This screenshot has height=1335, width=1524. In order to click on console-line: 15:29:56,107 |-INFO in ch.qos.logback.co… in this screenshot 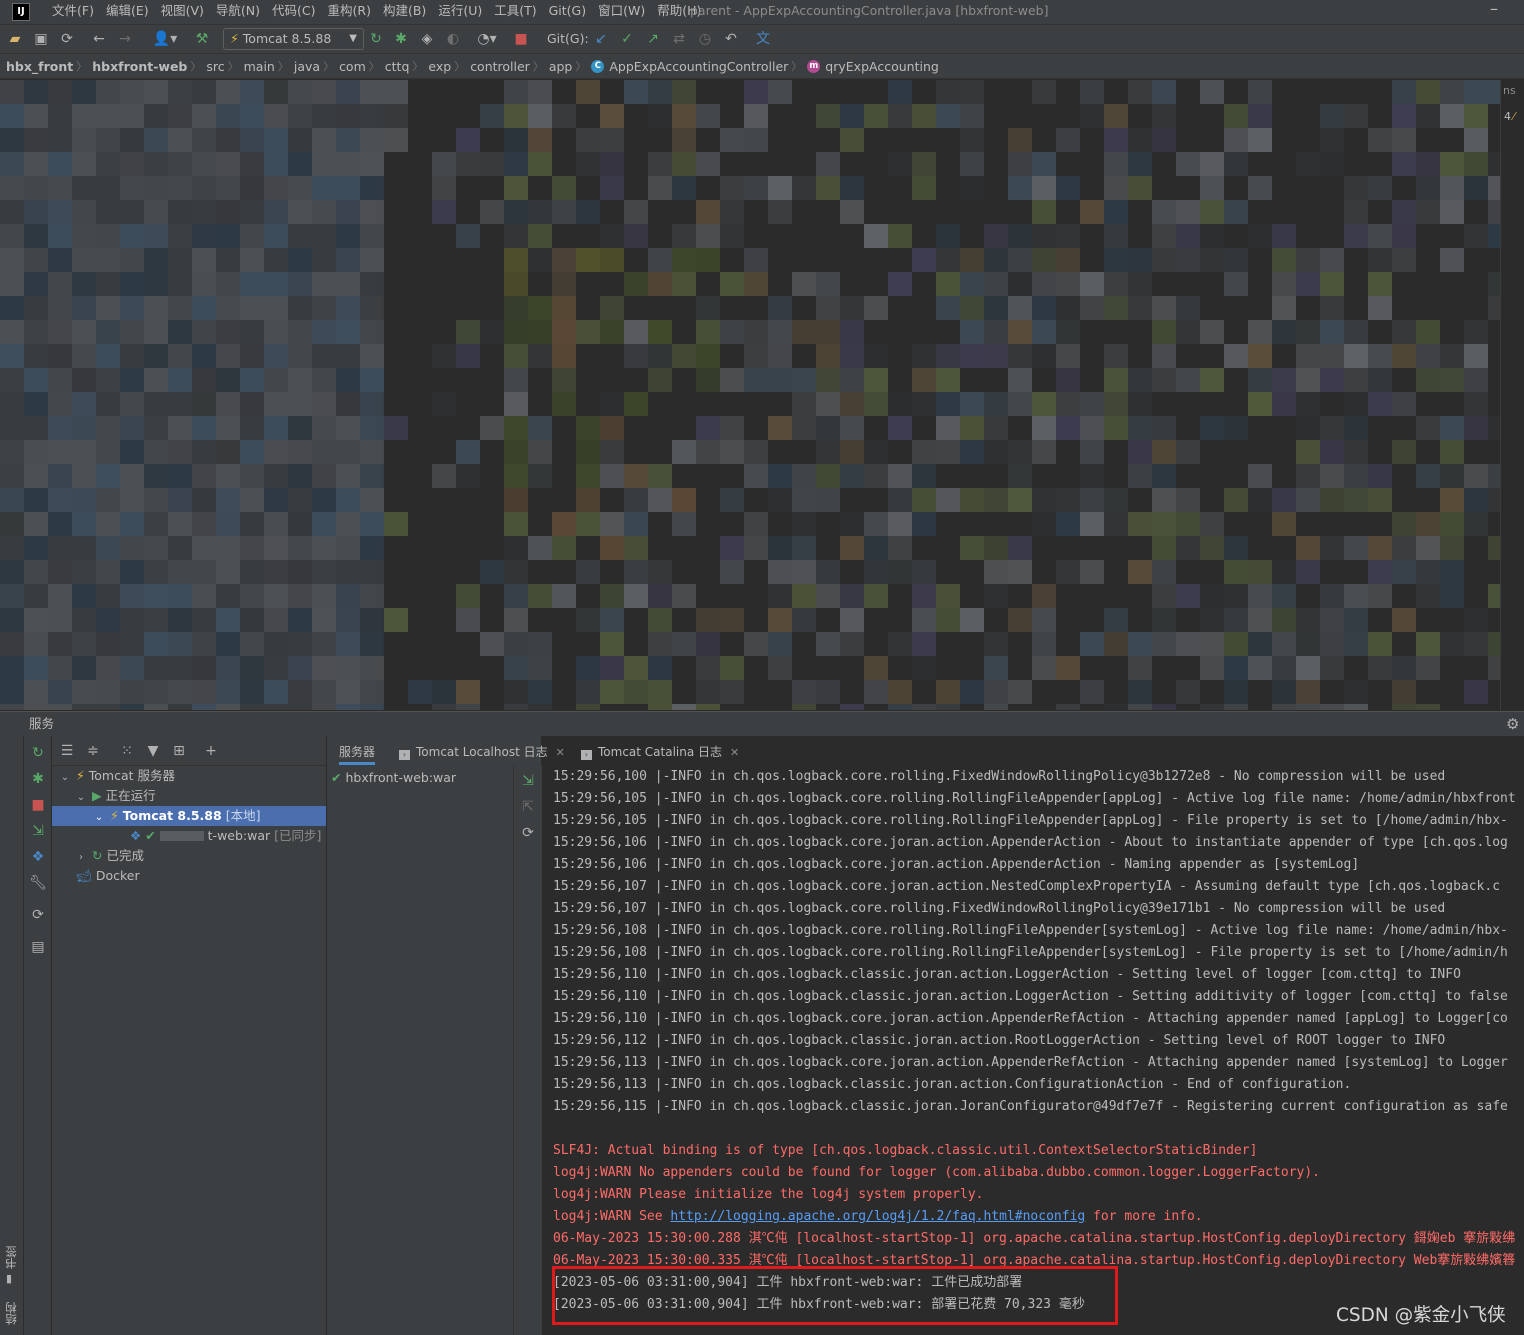, I will do `click(999, 909)`.